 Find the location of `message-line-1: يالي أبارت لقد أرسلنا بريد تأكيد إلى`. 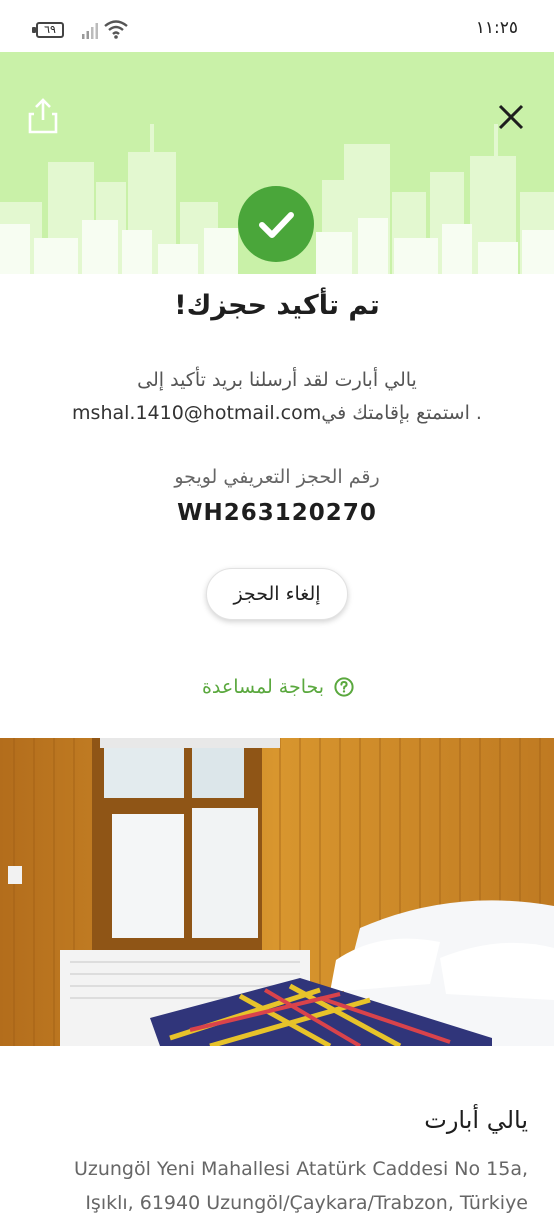

message-line-1: يالي أبارت لقد أرسلنا بريد تأكيد إلى is located at coordinates (277, 380).